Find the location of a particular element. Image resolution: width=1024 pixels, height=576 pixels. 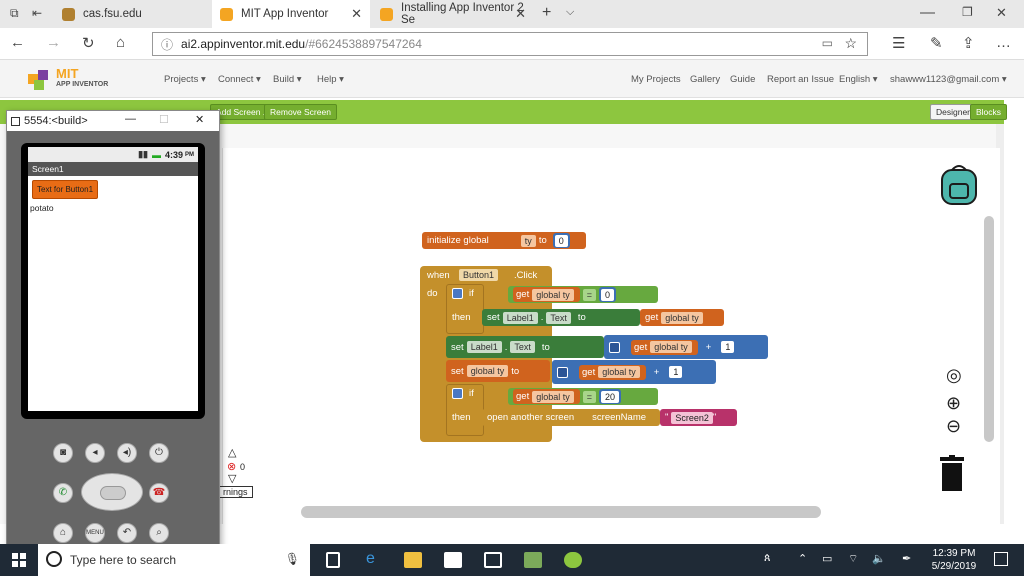

text-string-block: " Screen2 " is located at coordinates (698, 417).